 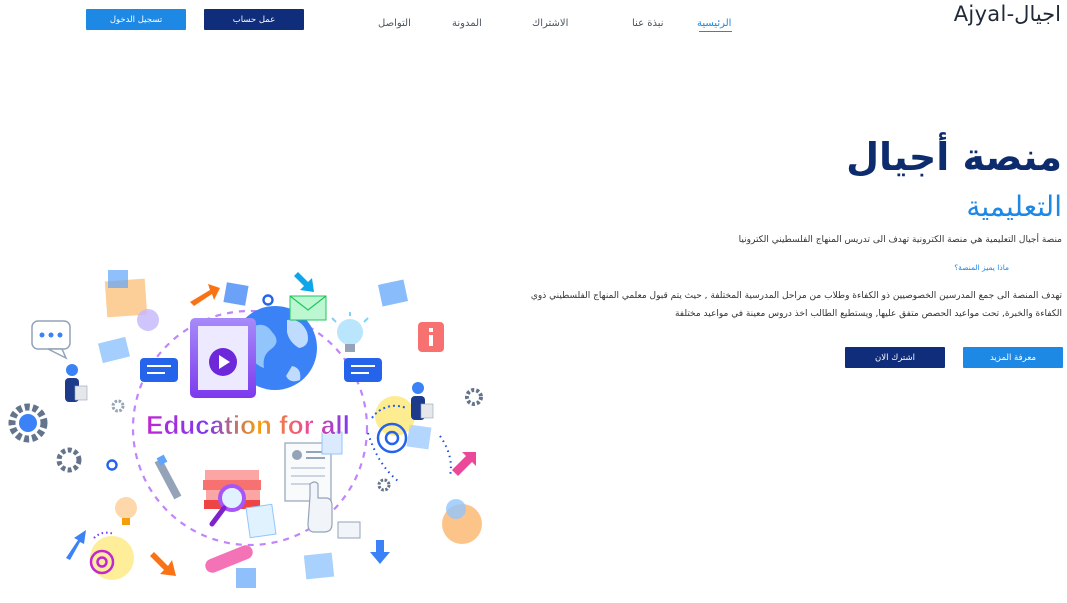 I want to click on login-button: تسجيل الدخول, so click(x=136, y=19).